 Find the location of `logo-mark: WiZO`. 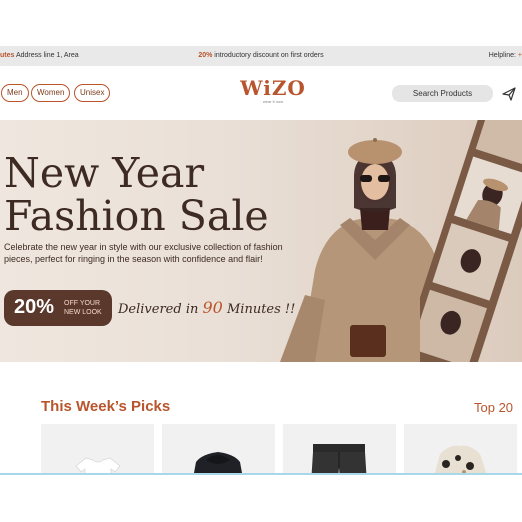

logo-mark: WiZO is located at coordinates (273, 88).